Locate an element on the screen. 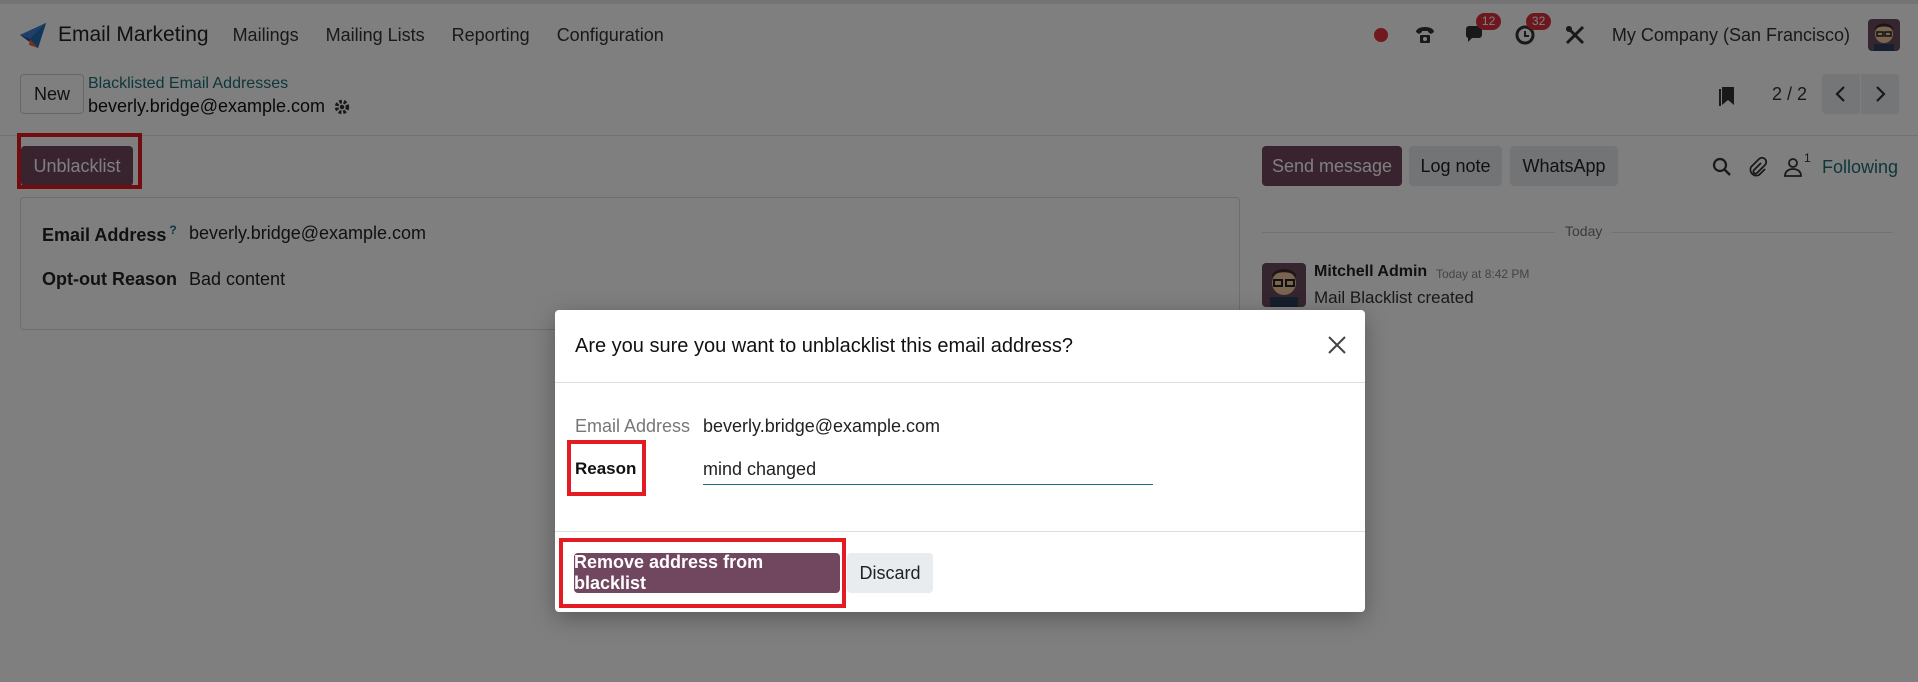 The width and height of the screenshot is (1918, 682). highlight-box-remove-button is located at coordinates (702, 573).